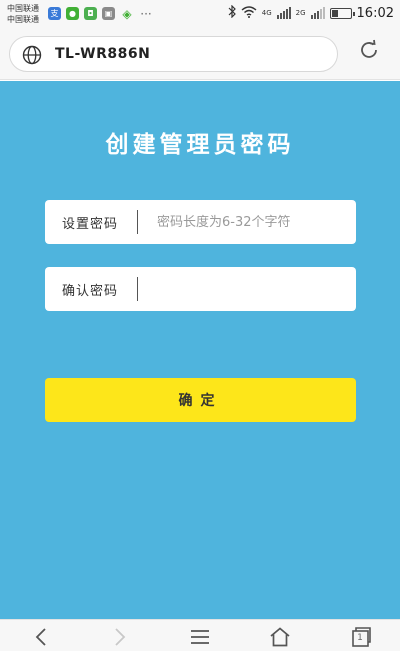  Describe the element at coordinates (108, 13) in the screenshot. I see `image-icon: ▣` at that location.